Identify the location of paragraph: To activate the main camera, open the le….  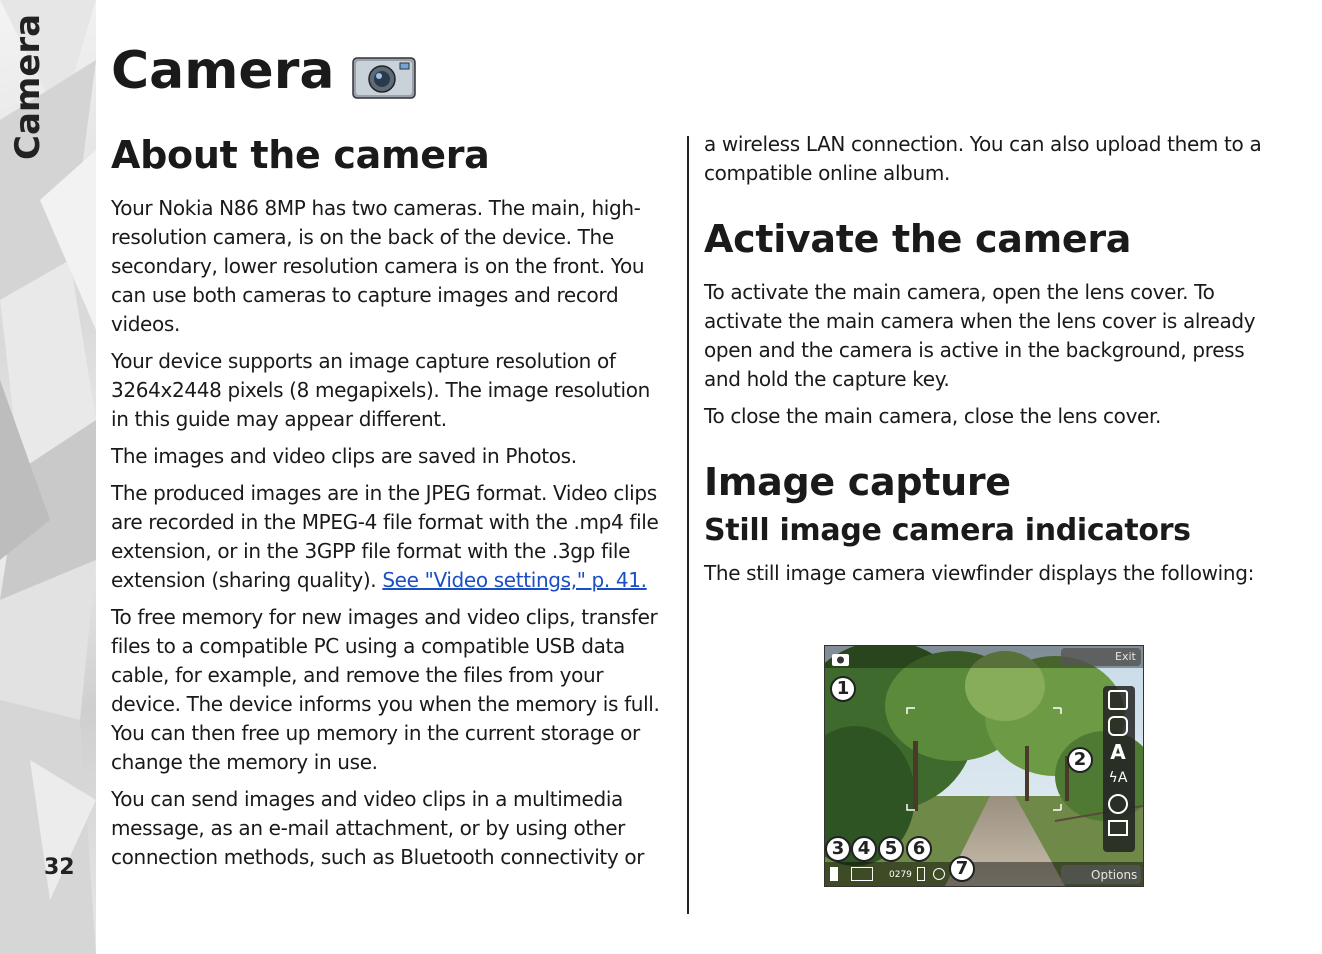
(980, 335).